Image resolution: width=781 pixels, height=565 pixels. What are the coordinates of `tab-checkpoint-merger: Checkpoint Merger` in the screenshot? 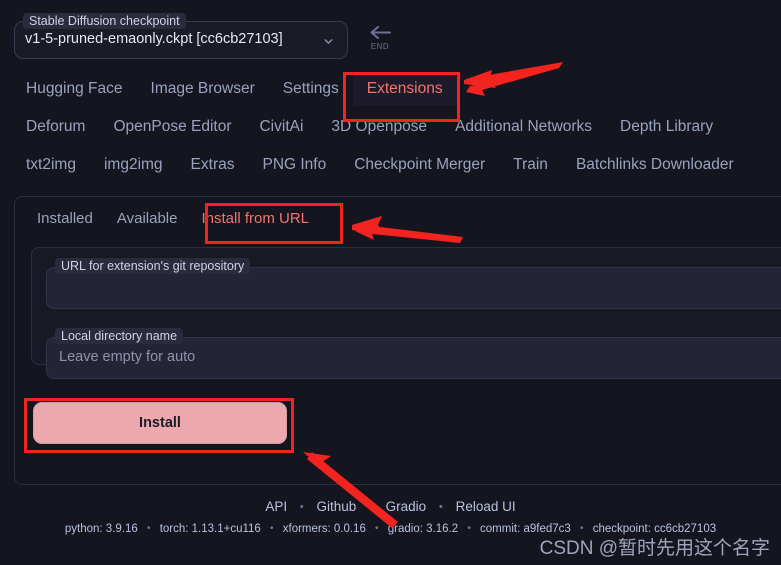 It's located at (419, 165).